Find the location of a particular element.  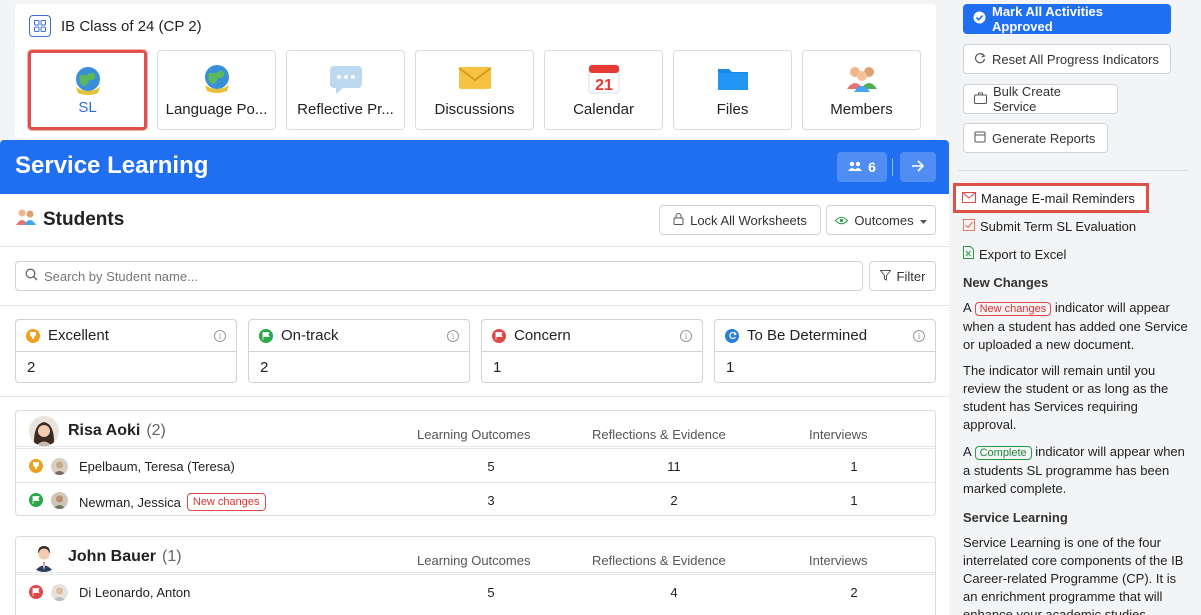

excel-icon is located at coordinates (968, 254).